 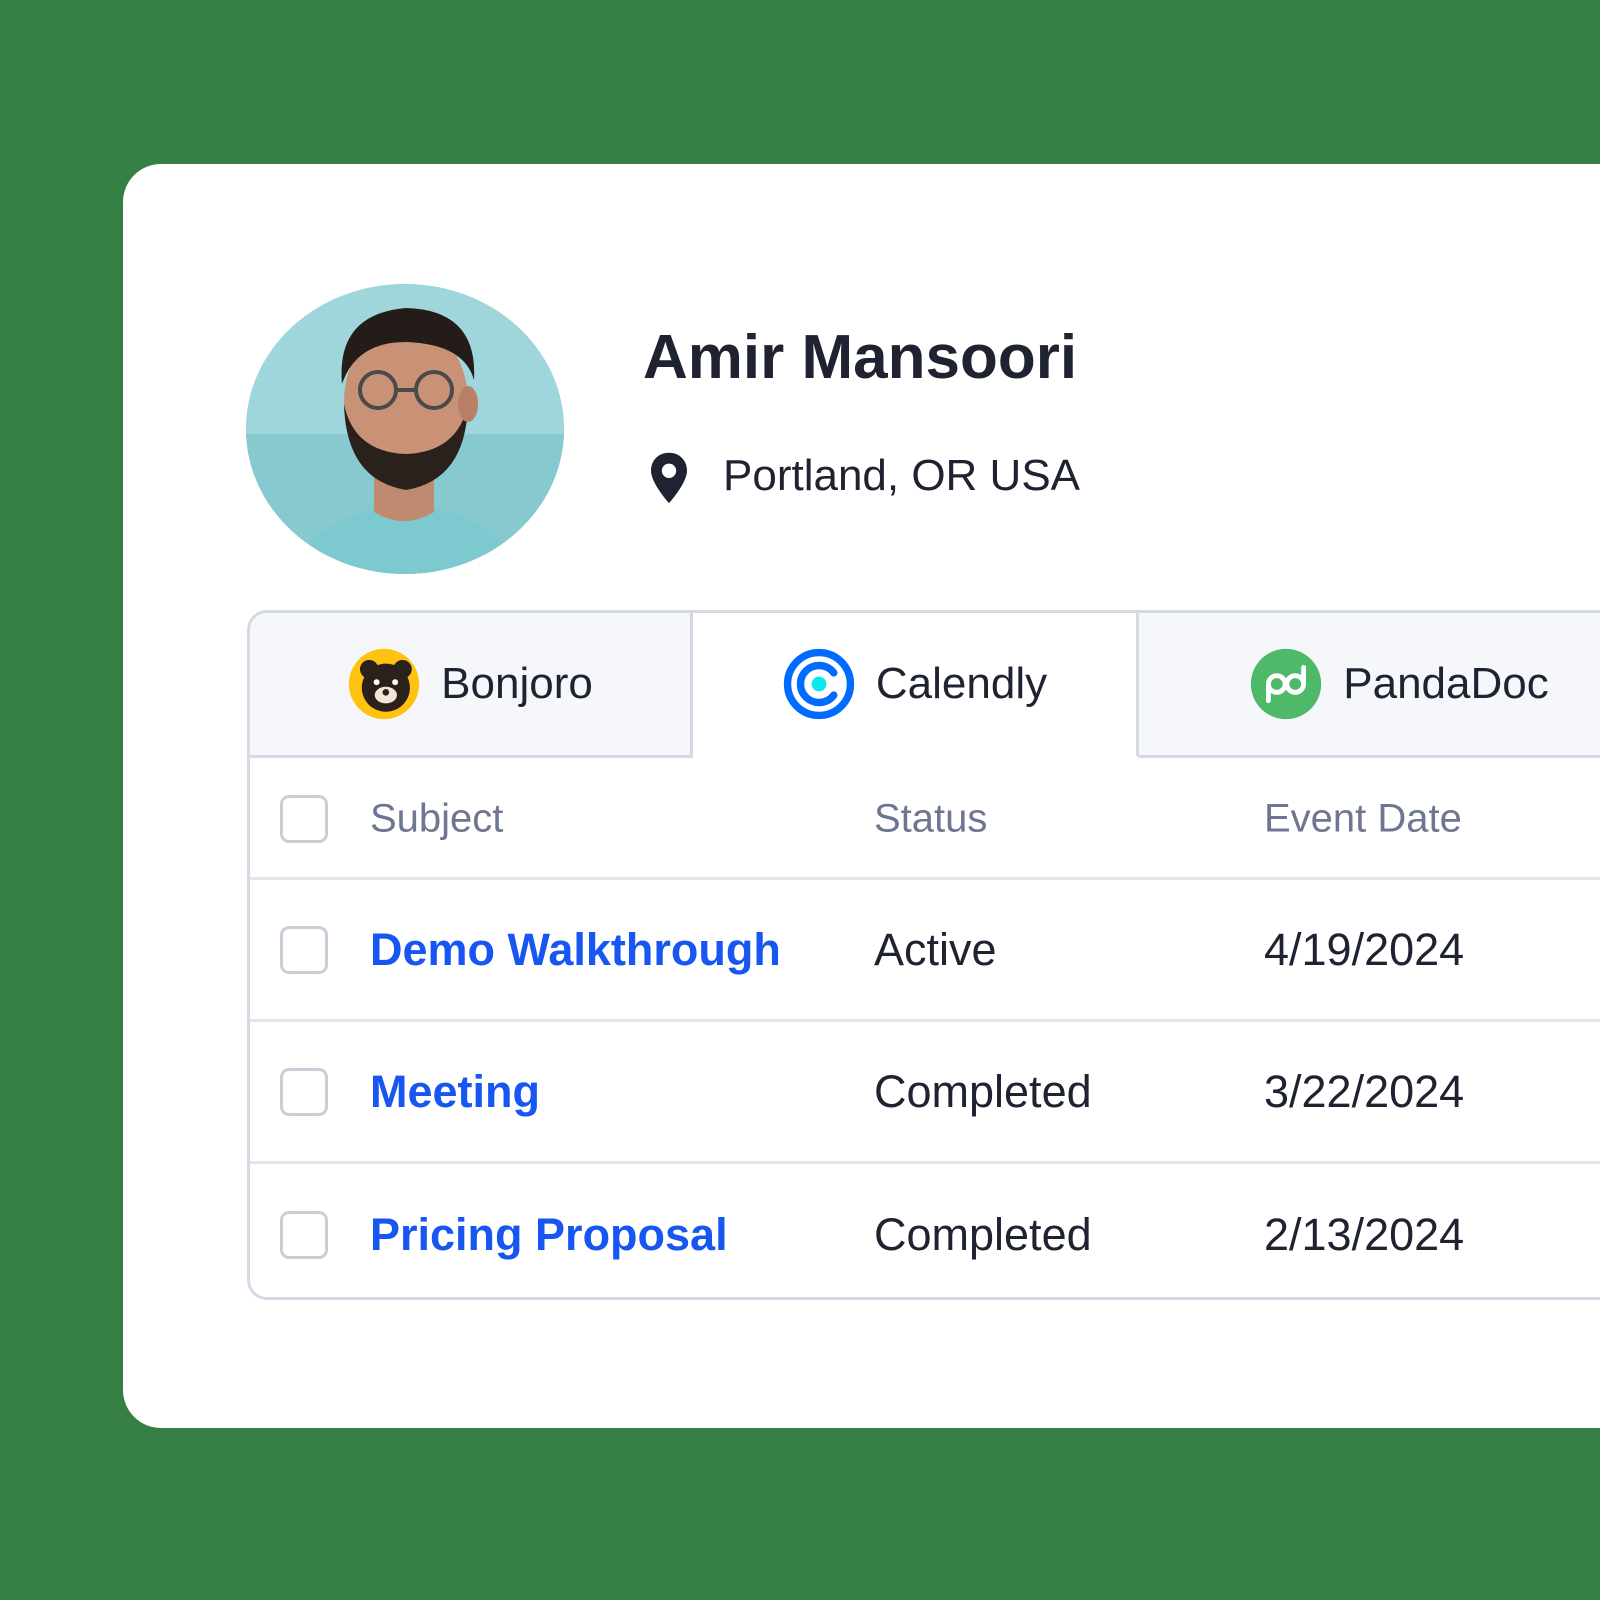 What do you see at coordinates (1363, 819) in the screenshot?
I see `column-header-event-date: Event Date` at bounding box center [1363, 819].